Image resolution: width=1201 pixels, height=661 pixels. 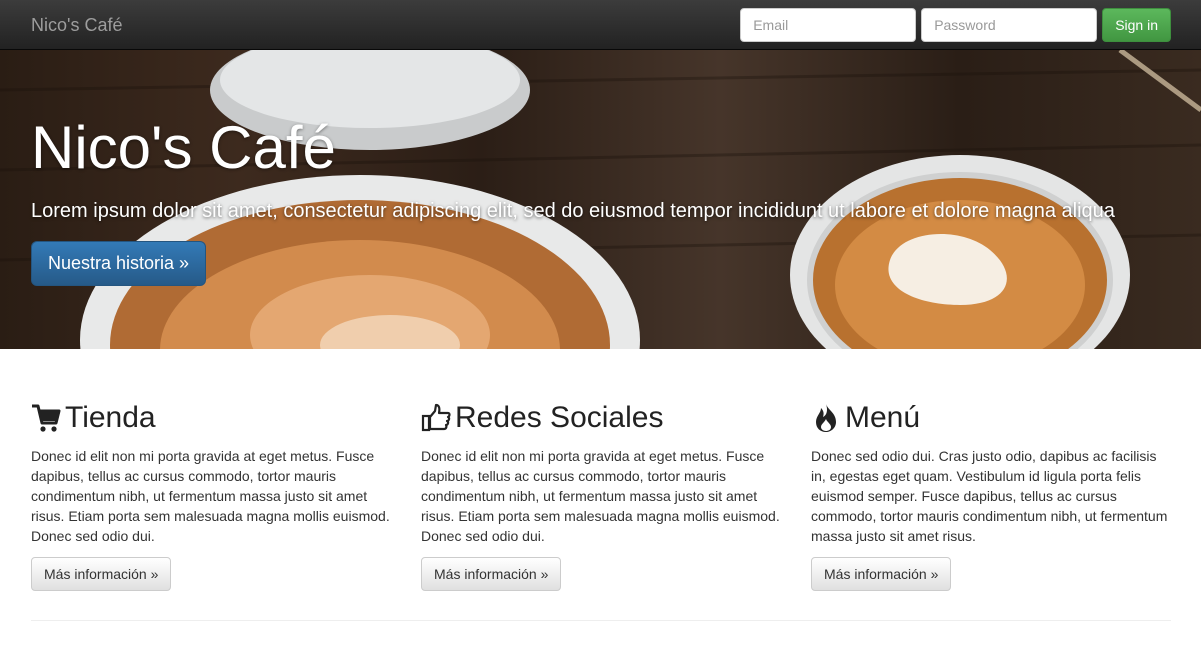 I want to click on email-input, so click(x=828, y=25).